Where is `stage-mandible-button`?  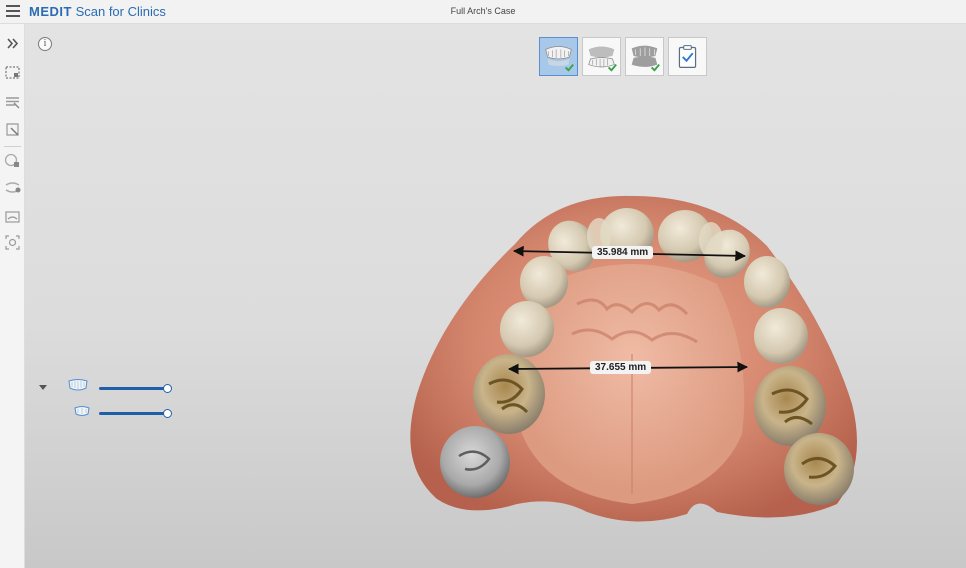
stage-mandible-button is located at coordinates (601, 56).